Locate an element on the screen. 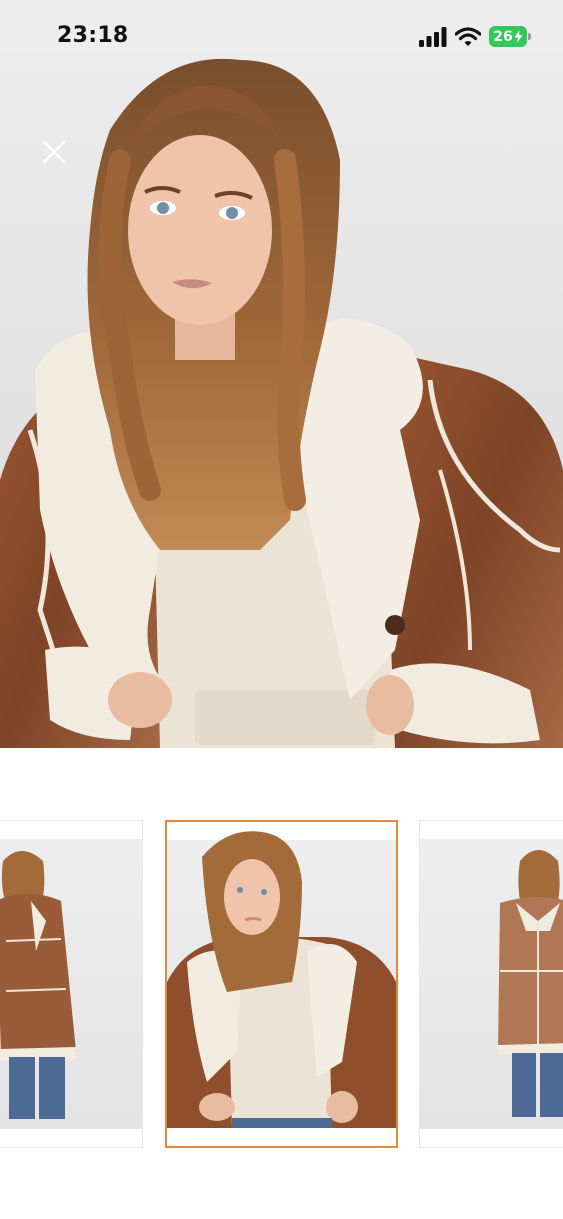  thumbnail-2-selected is located at coordinates (281, 984).